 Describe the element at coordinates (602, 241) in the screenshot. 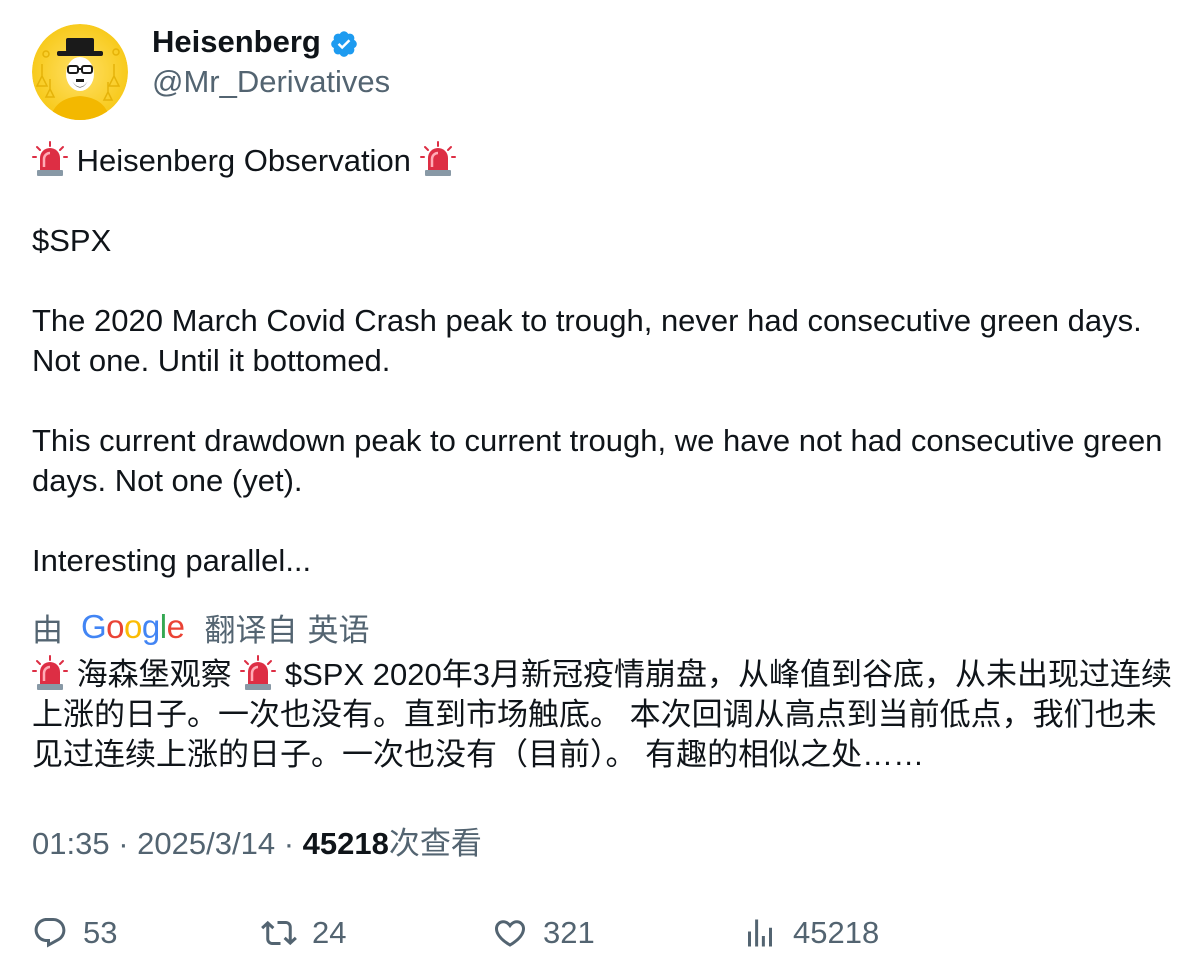

I see `tweet-ticker: $SPX` at that location.